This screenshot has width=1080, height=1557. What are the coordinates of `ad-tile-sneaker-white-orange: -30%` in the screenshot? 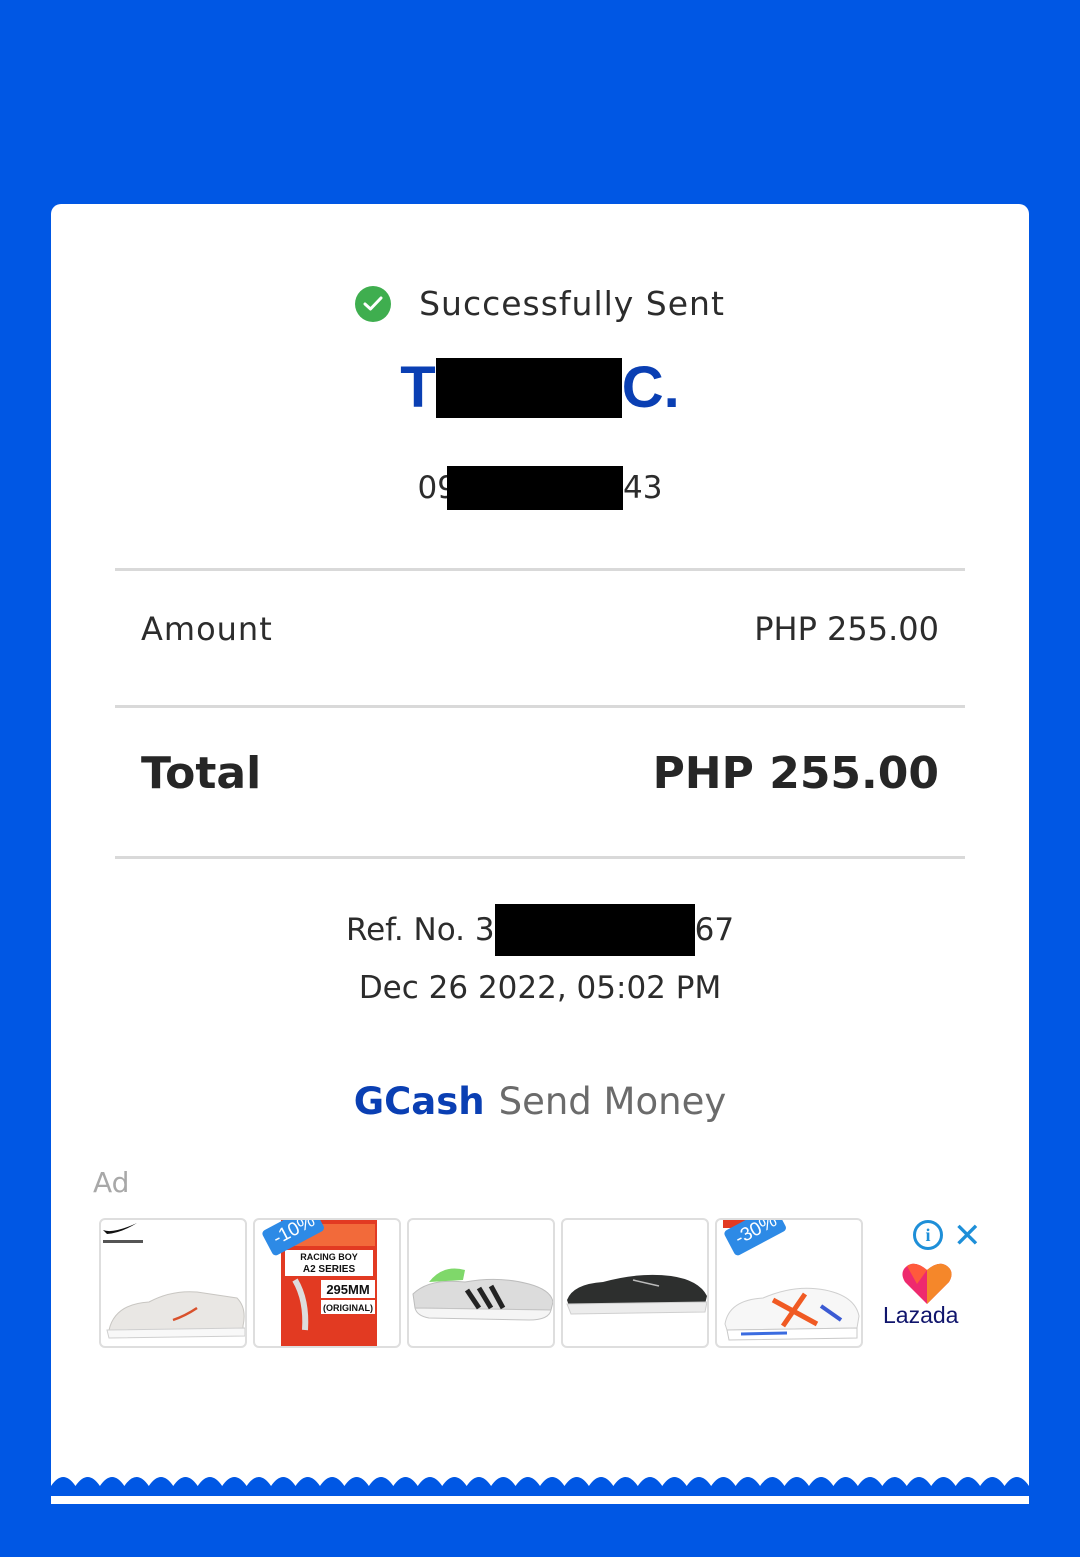 It's located at (789, 1283).